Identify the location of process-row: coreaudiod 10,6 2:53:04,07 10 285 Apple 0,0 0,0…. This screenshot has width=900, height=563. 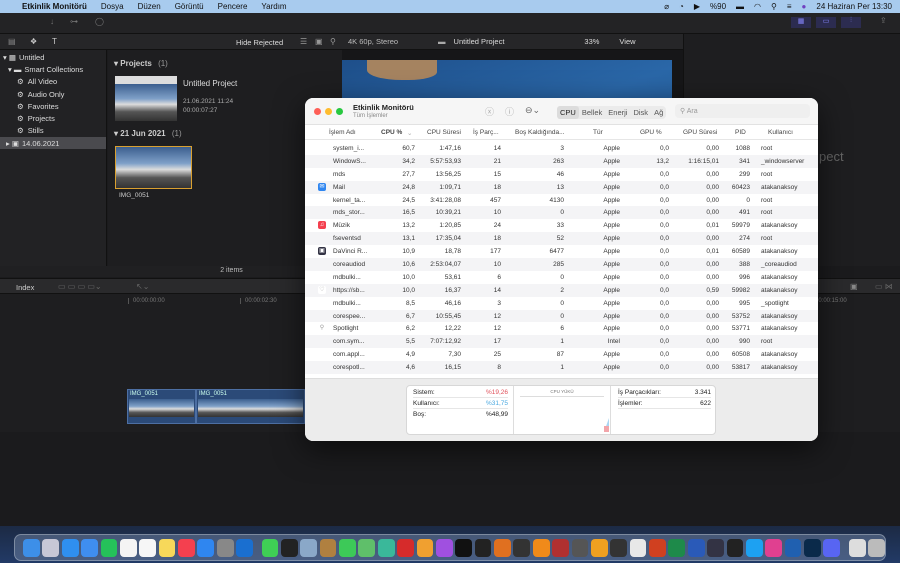
(561, 264).